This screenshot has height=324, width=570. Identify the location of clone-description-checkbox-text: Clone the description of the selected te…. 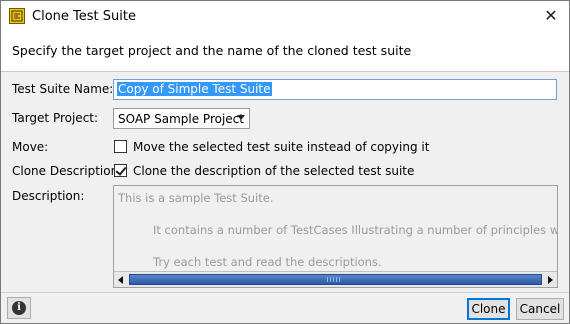
(273, 171).